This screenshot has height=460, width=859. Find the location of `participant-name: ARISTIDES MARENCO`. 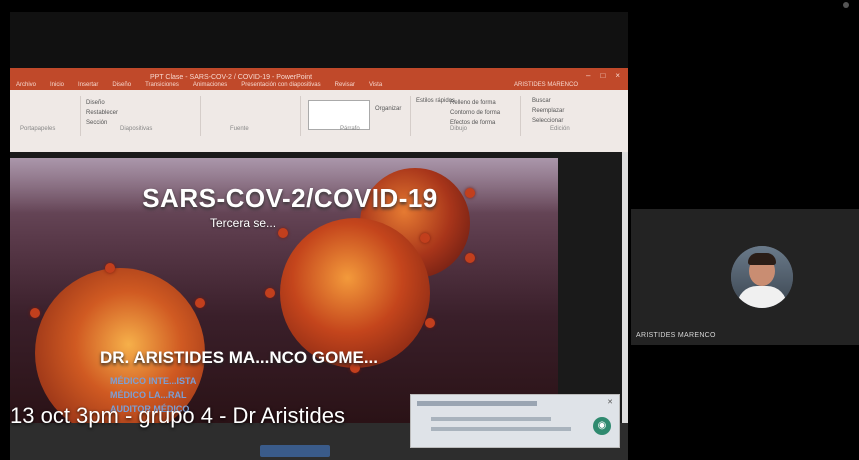

participant-name: ARISTIDES MARENCO is located at coordinates (676, 335).